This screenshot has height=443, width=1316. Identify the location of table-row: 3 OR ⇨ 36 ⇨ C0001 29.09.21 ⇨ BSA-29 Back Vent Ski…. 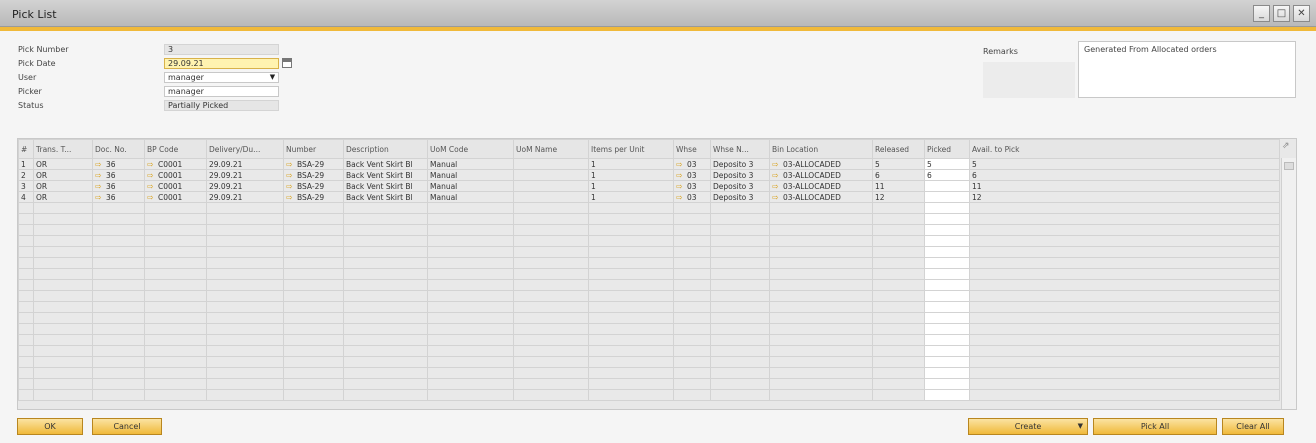
(649, 186).